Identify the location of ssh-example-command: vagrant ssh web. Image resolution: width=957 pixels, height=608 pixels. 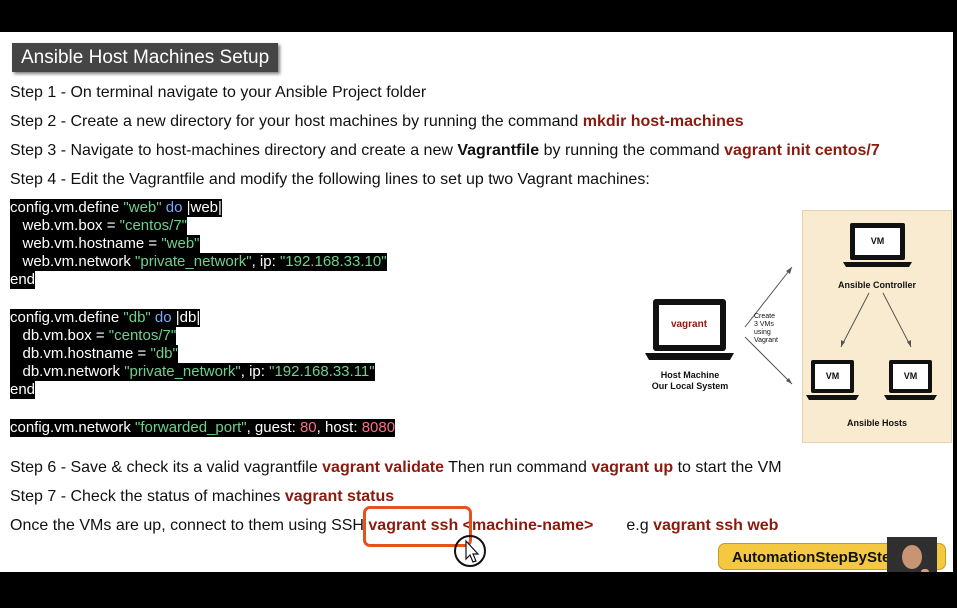
(716, 525).